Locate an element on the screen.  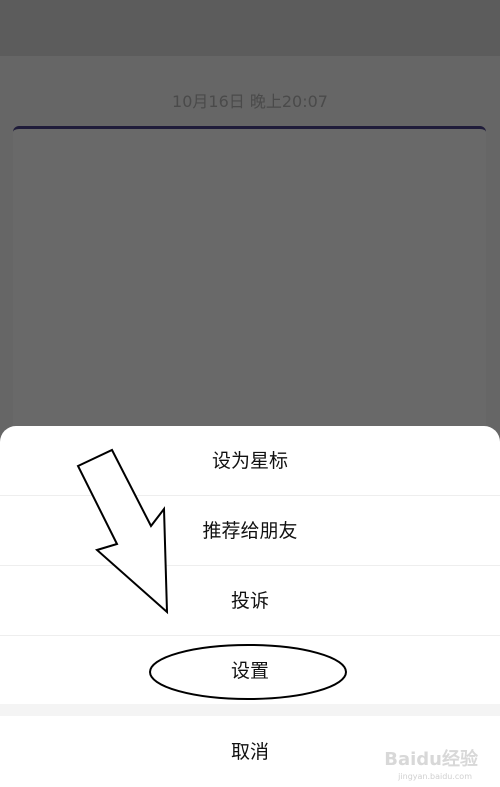
menu-item-recommend: 推荐给朋友 is located at coordinates (250, 531).